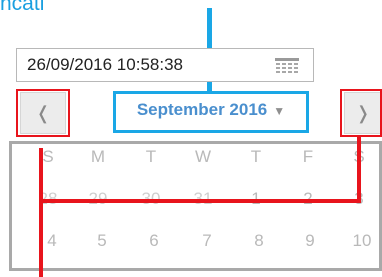  What do you see at coordinates (361, 113) in the screenshot?
I see `next-button-highlight` at bounding box center [361, 113].